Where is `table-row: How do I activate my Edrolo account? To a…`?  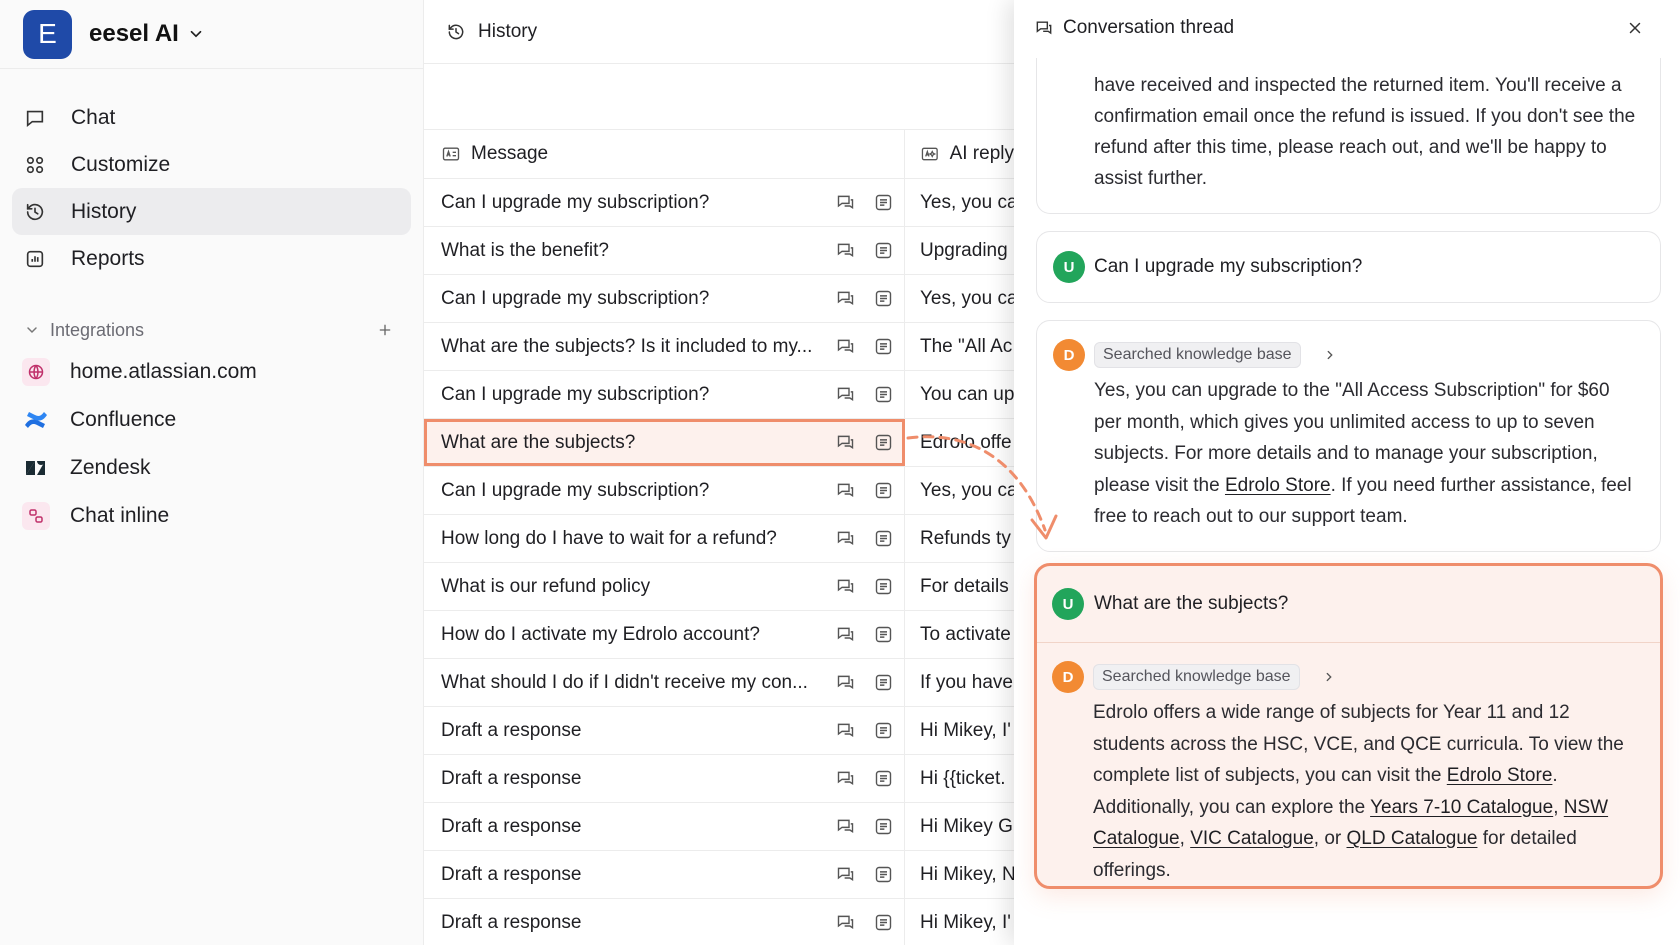 table-row: How do I activate my Edrolo account? To a… is located at coordinates (719, 635).